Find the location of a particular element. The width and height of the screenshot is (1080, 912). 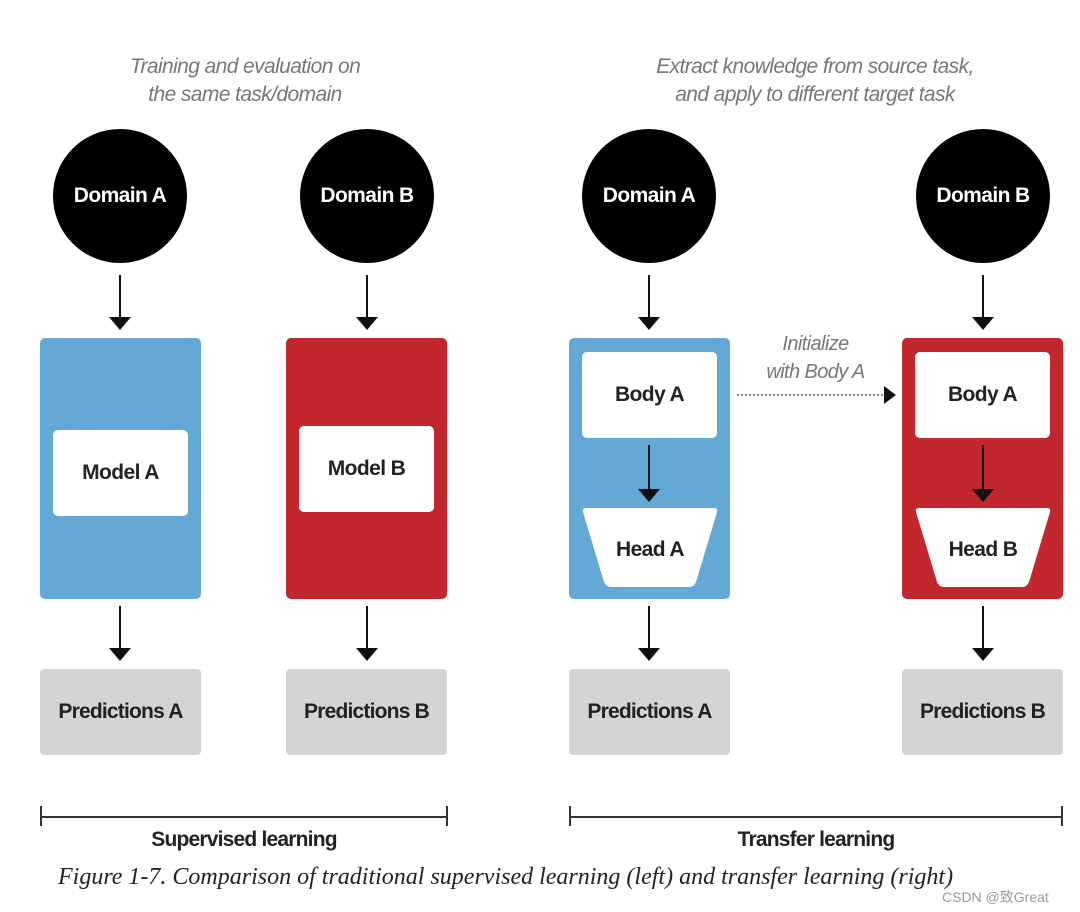

supervised-domain-b-node: Domain B is located at coordinates (367, 196).